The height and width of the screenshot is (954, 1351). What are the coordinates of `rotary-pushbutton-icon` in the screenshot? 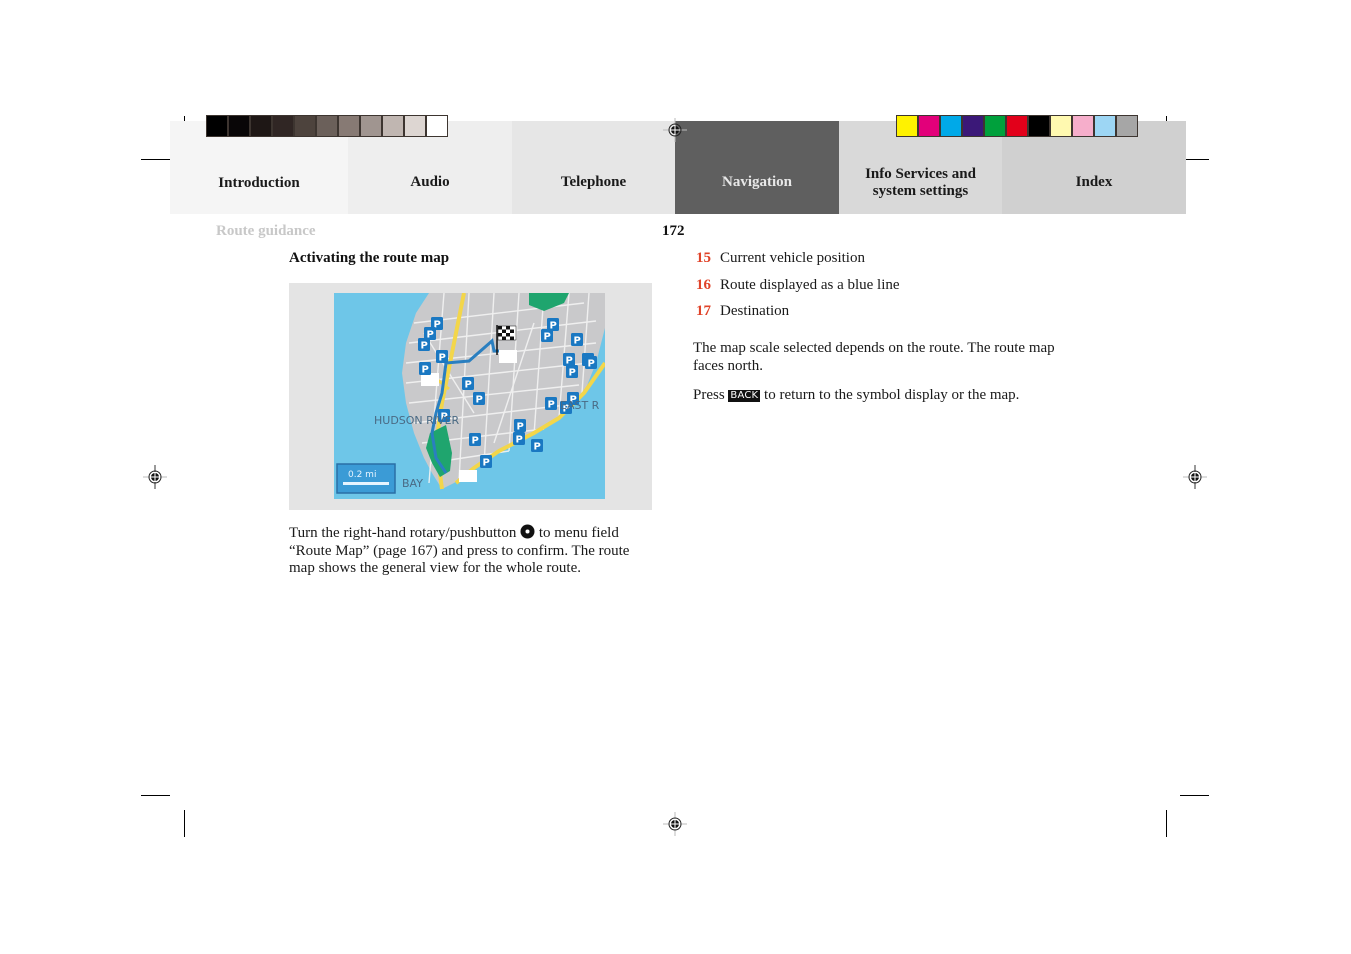 It's located at (527, 531).